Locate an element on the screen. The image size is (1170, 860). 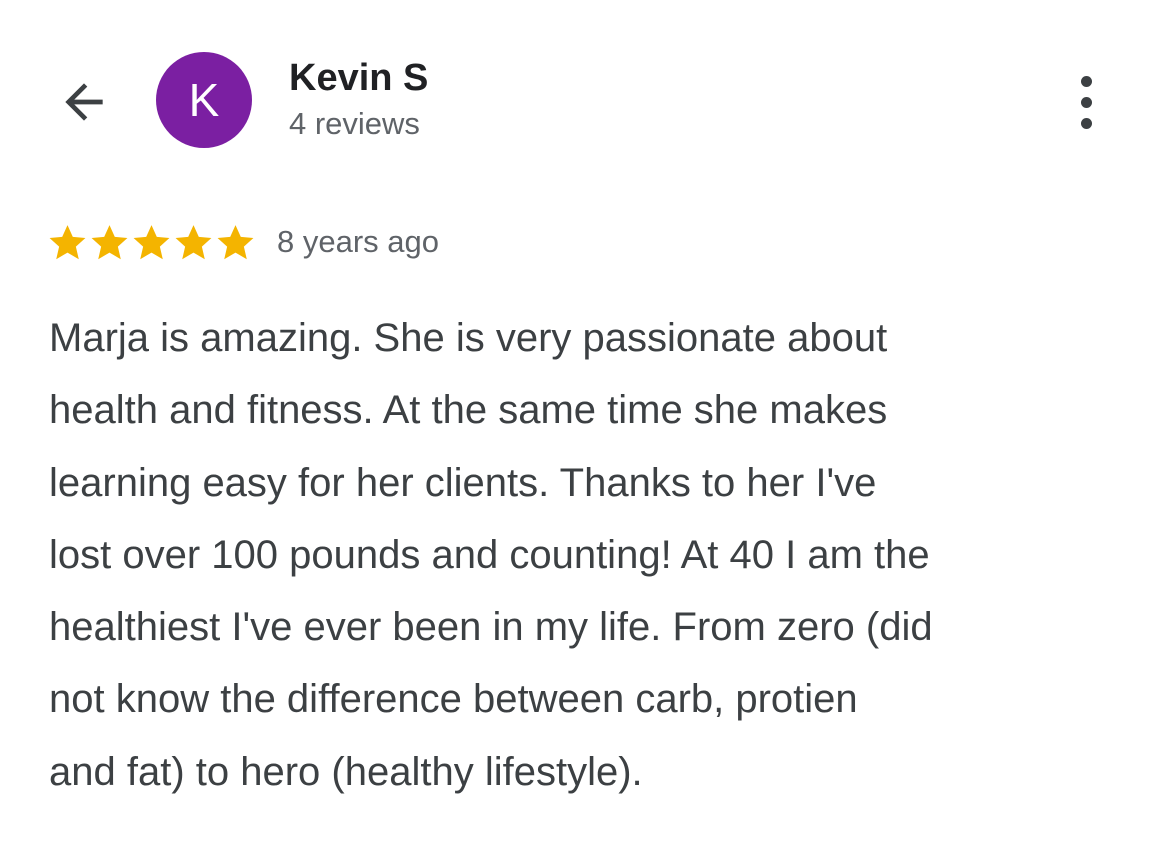
review-text-line: and fat) to hero (healthy lifestyle). is located at coordinates (346, 771).